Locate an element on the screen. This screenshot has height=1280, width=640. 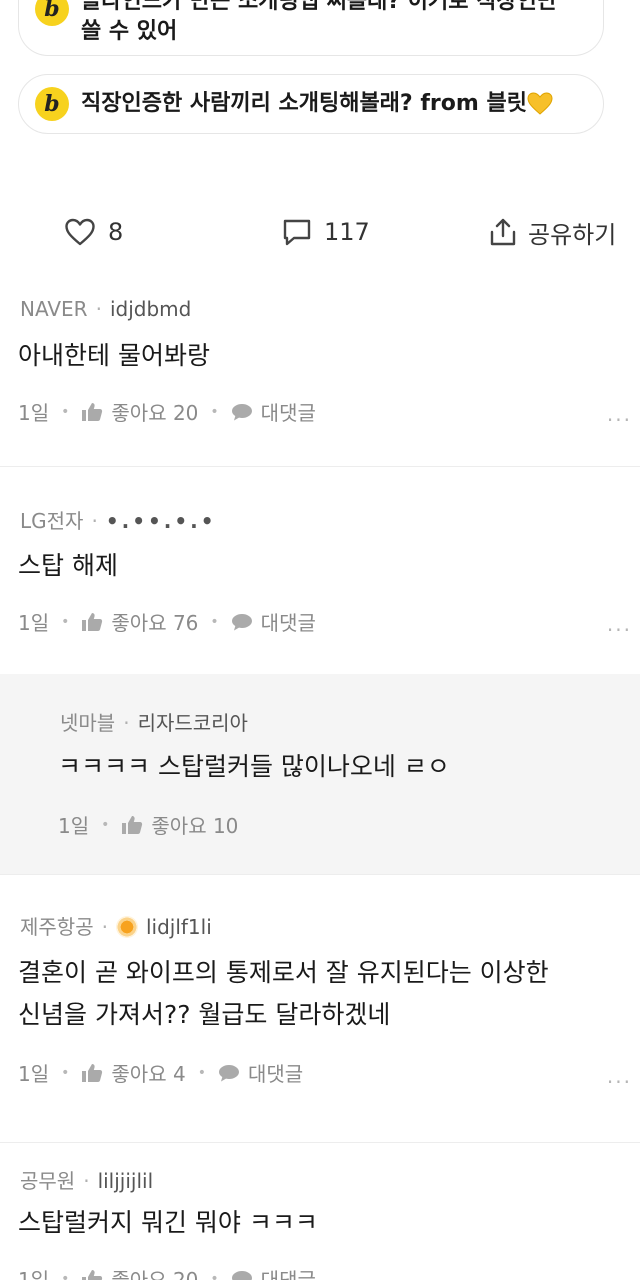
comment-author: LG전자 · •.••.•.• is located at coordinates (118, 521).